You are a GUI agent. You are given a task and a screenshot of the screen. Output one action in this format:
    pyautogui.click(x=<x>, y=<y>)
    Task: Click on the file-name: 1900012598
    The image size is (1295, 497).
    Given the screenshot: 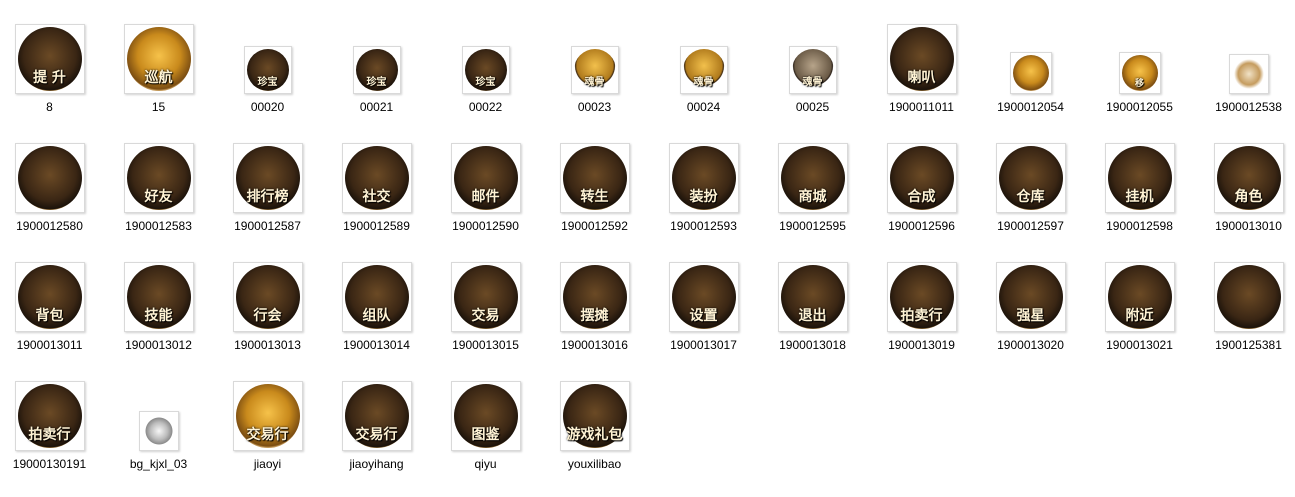 What is the action you would take?
    pyautogui.click(x=1139, y=226)
    